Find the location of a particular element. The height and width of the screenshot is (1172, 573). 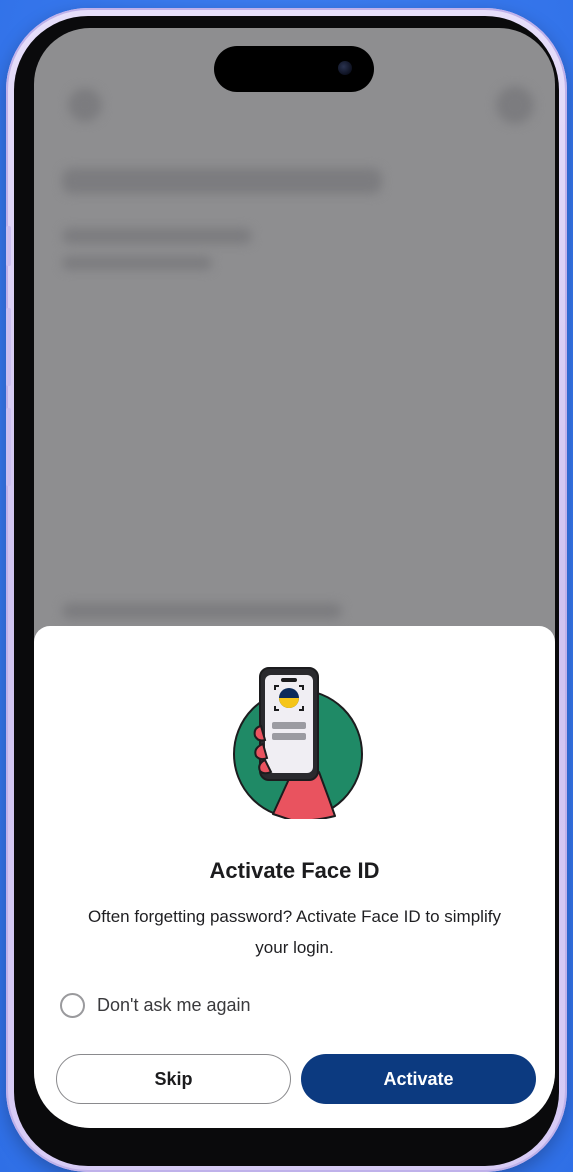

activate-button: Activate is located at coordinates (418, 1079).